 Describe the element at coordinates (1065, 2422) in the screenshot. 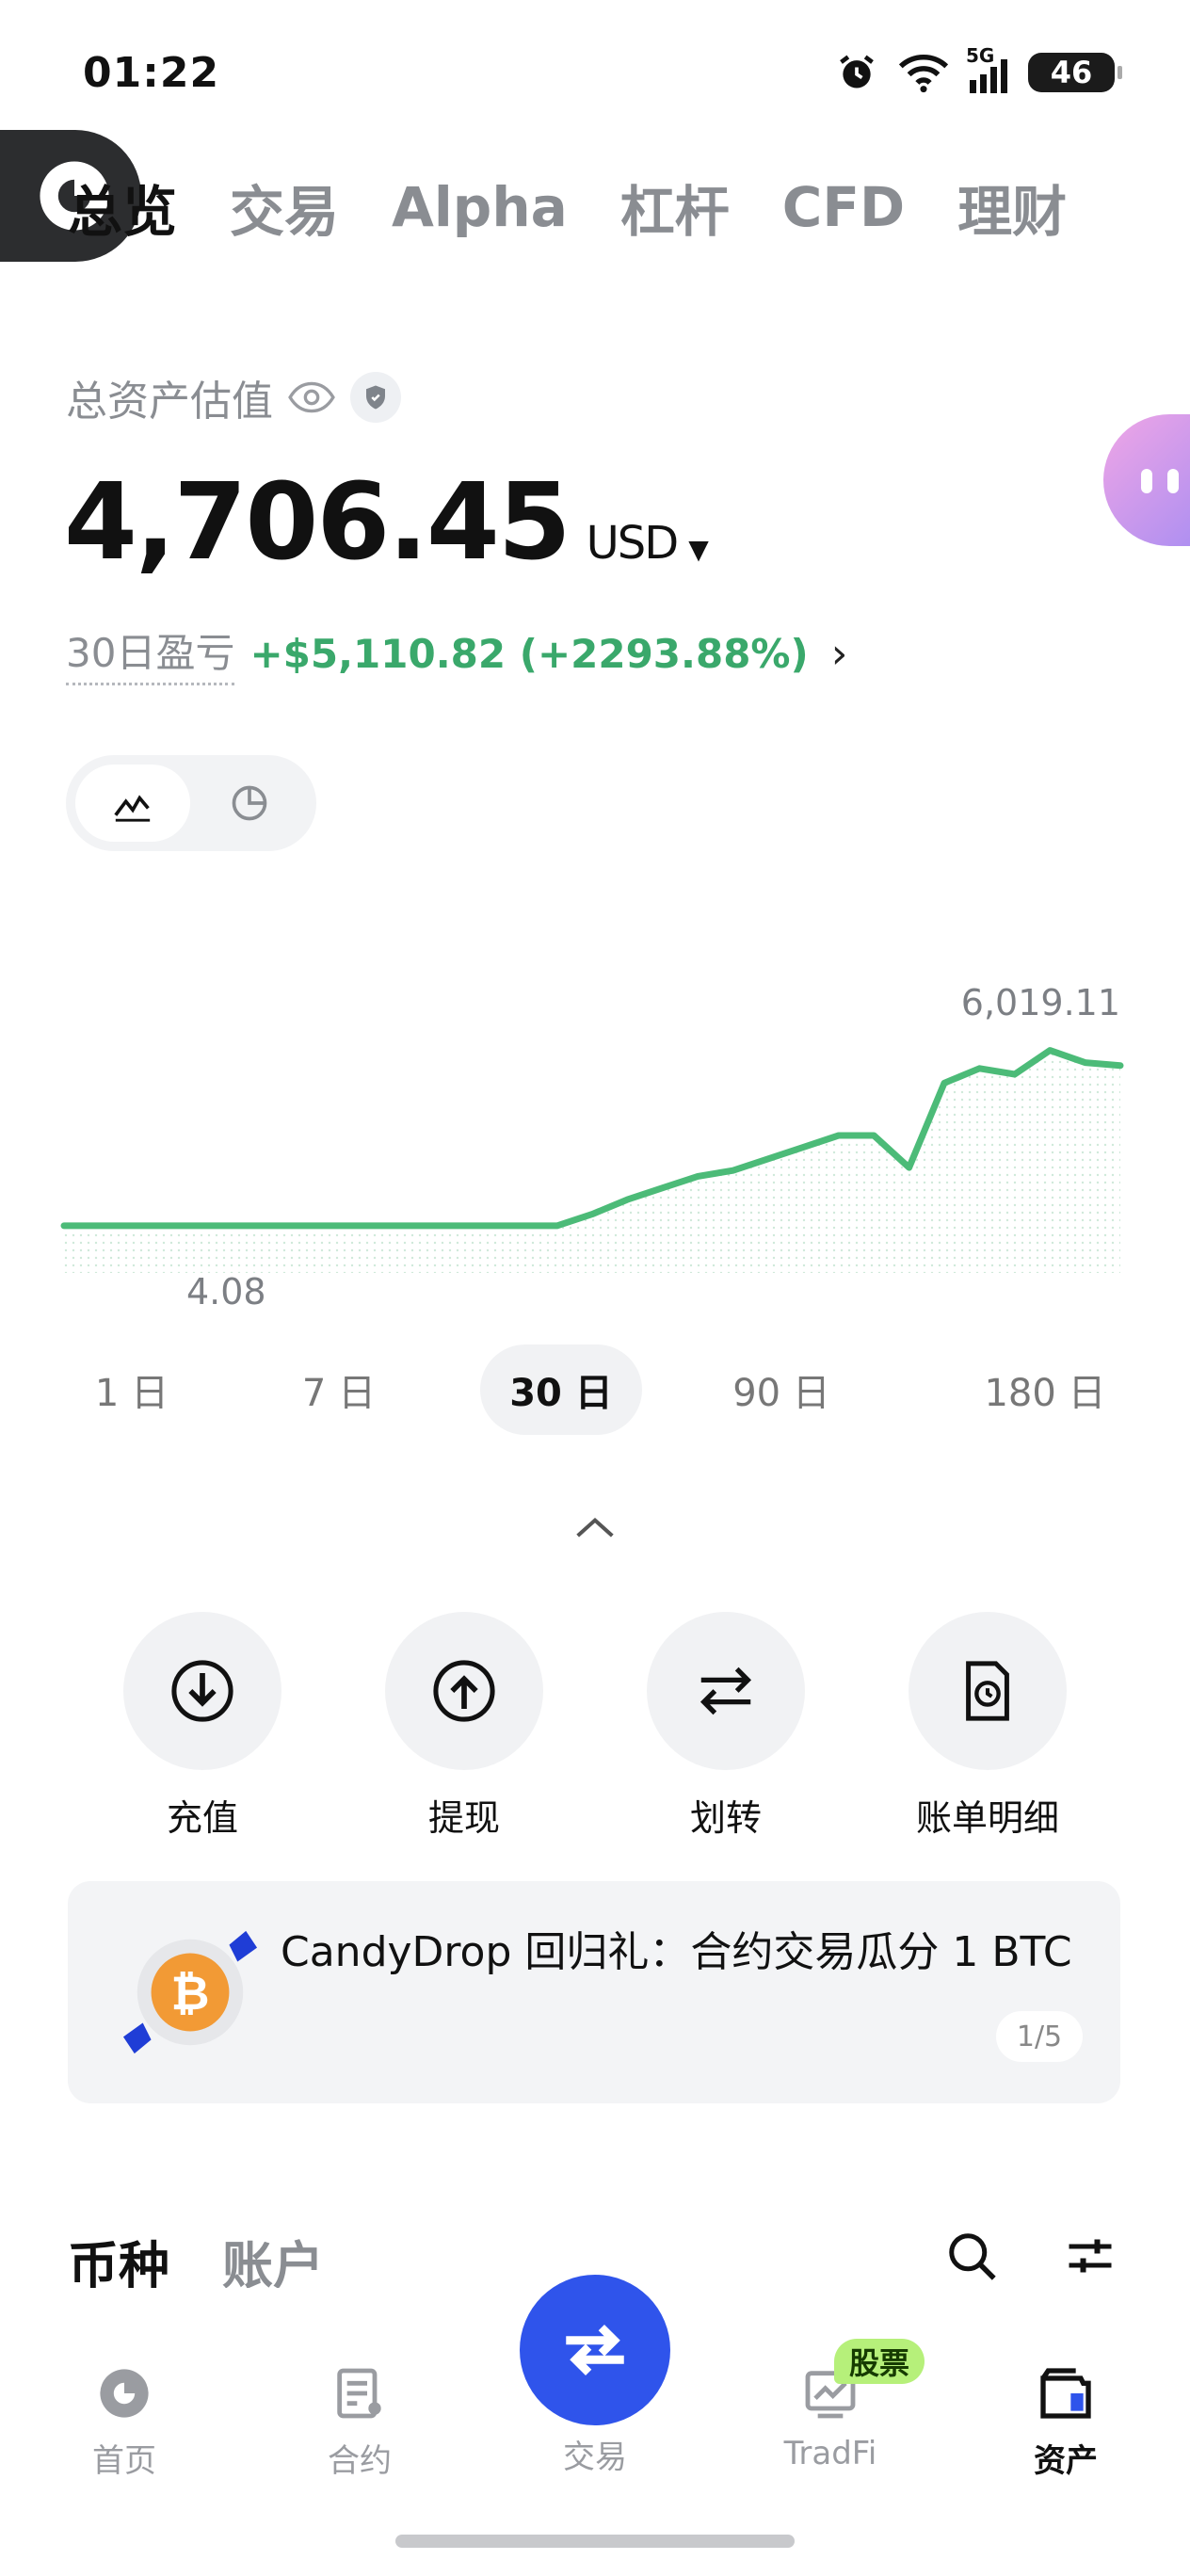

I see `nav-assets: 资产` at that location.